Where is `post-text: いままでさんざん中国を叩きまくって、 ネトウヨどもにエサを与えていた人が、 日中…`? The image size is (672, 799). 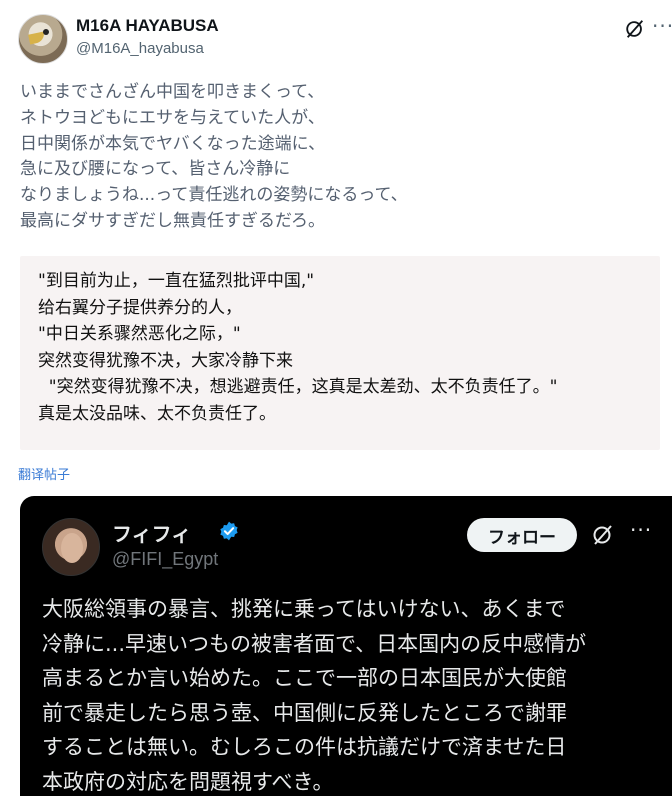
post-text: いままでさんざん中国を叩きまくって、 ネトウヨどもにエサを与えていた人が、 日中… is located at coordinates (214, 156).